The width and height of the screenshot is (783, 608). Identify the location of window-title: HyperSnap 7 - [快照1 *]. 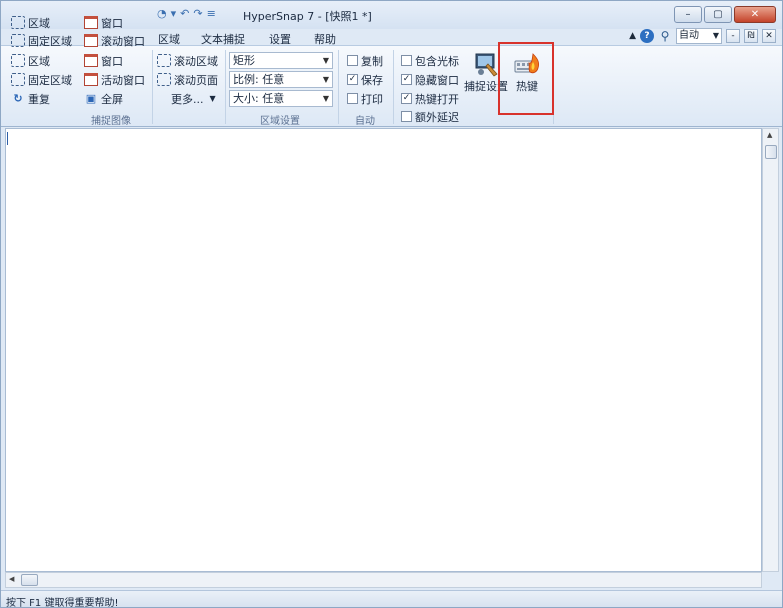
(307, 16).